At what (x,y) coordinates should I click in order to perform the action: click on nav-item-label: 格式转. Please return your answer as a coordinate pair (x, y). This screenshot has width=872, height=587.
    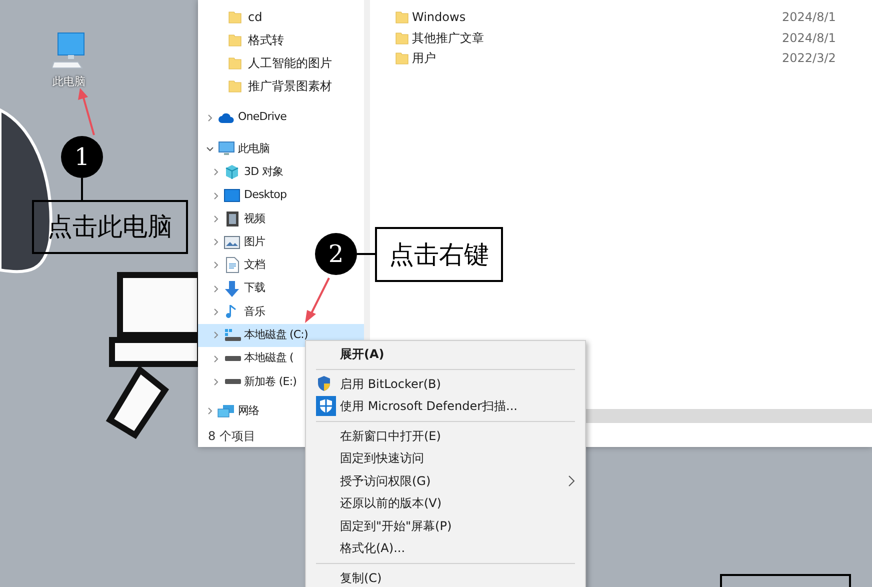
    Looking at the image, I should click on (266, 40).